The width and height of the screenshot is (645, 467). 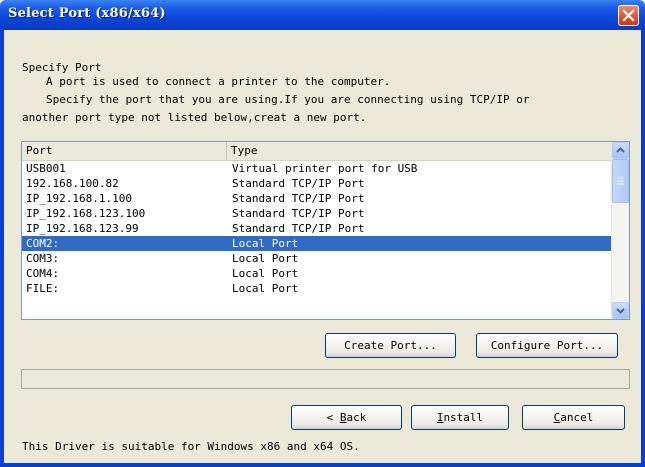 I want to click on cancel-button: Cancel, so click(x=573, y=417).